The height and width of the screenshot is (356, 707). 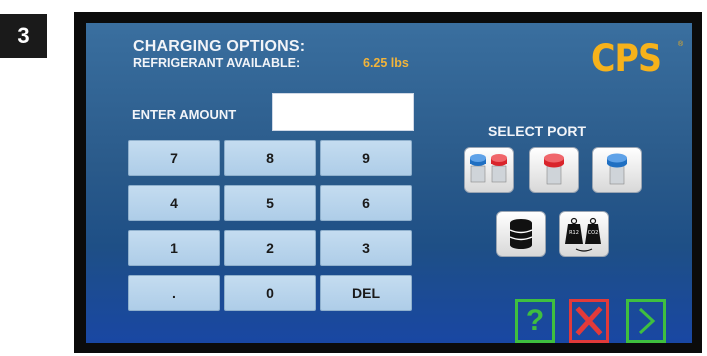 I want to click on cps-logo: CPS, so click(x=626, y=58).